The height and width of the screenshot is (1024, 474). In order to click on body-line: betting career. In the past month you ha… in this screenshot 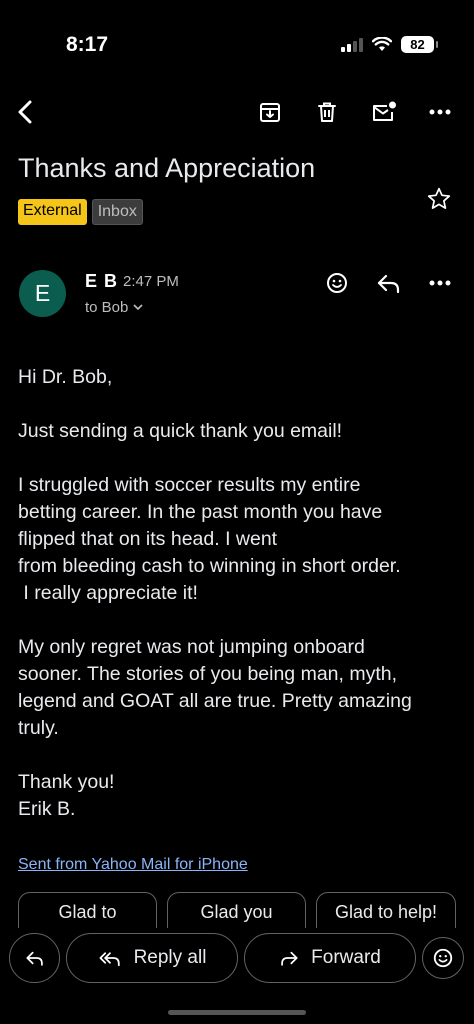, I will do `click(200, 512)`.